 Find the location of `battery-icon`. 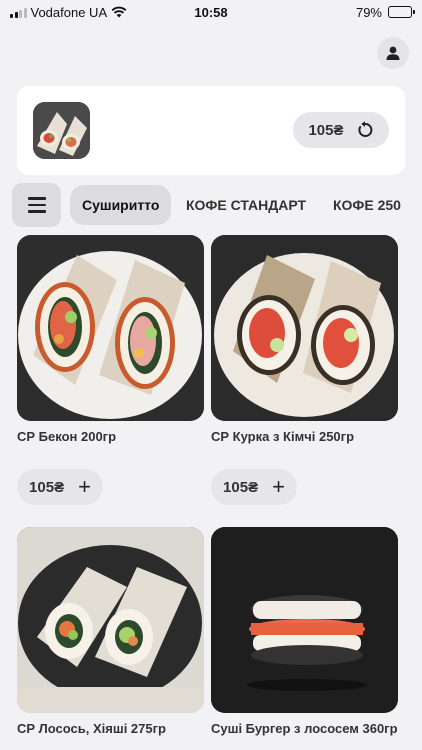

battery-icon is located at coordinates (401, 12).